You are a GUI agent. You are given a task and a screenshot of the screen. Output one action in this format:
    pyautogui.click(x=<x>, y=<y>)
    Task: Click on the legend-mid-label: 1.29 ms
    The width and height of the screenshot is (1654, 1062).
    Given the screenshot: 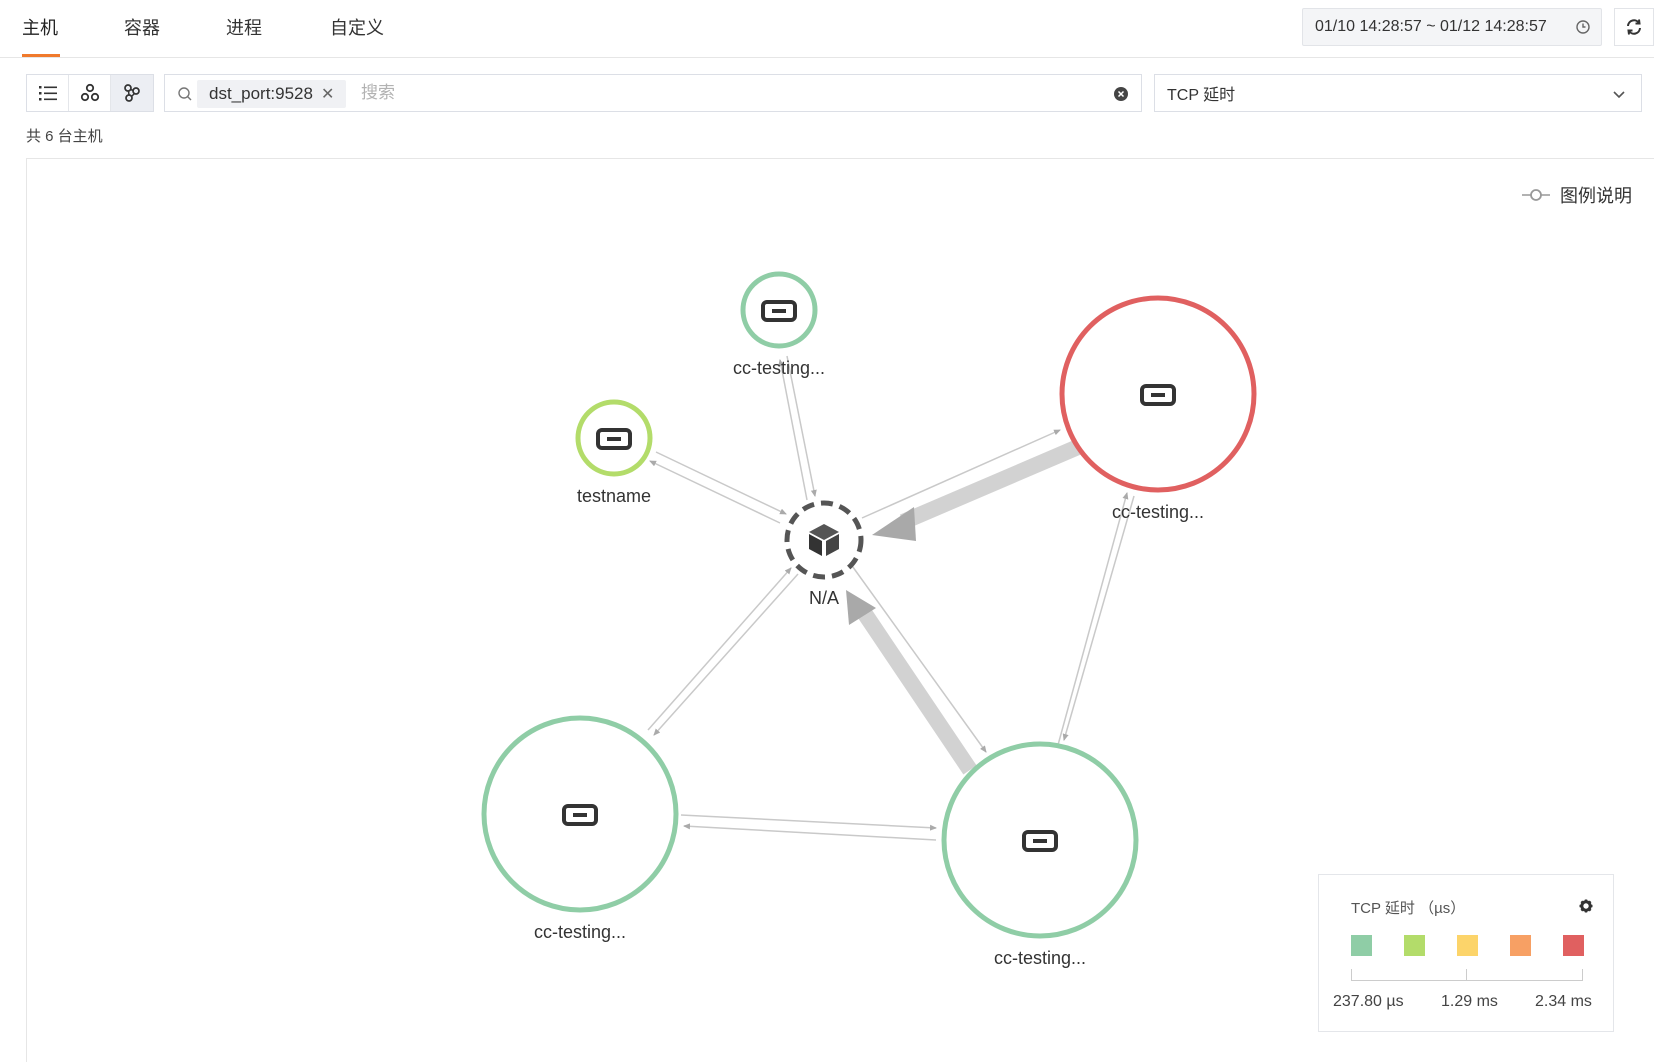 What is the action you would take?
    pyautogui.click(x=1469, y=1001)
    